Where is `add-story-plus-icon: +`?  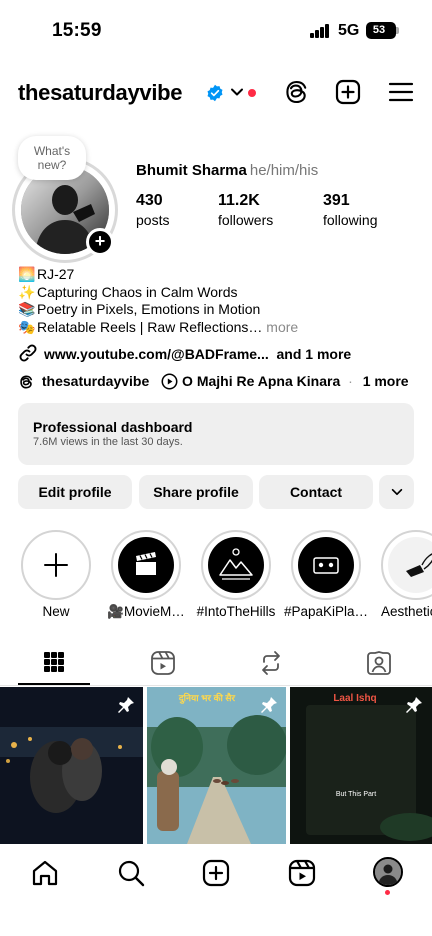 add-story-plus-icon: + is located at coordinates (100, 242).